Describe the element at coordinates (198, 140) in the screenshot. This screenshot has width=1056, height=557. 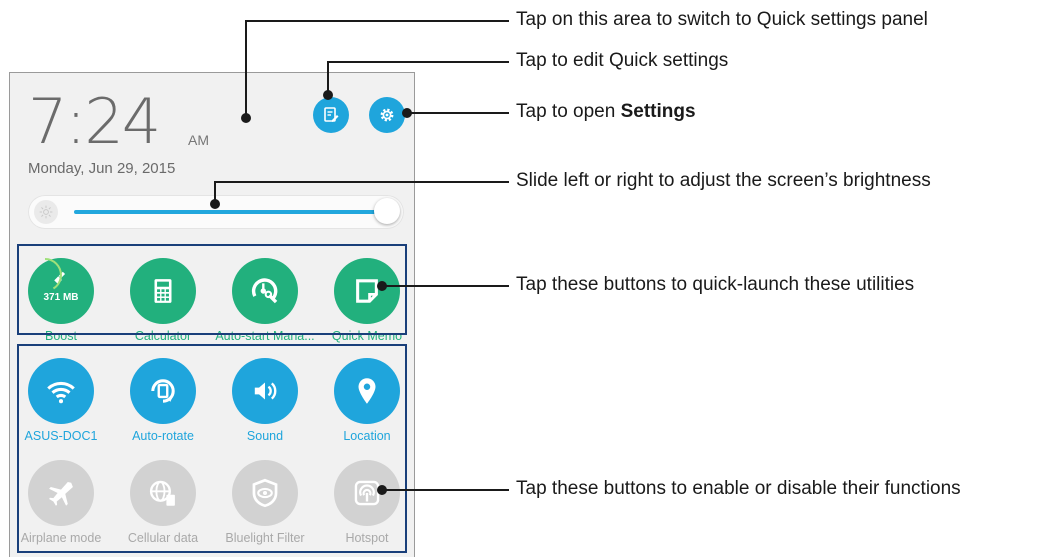
I see `clock-ampm: AM` at that location.